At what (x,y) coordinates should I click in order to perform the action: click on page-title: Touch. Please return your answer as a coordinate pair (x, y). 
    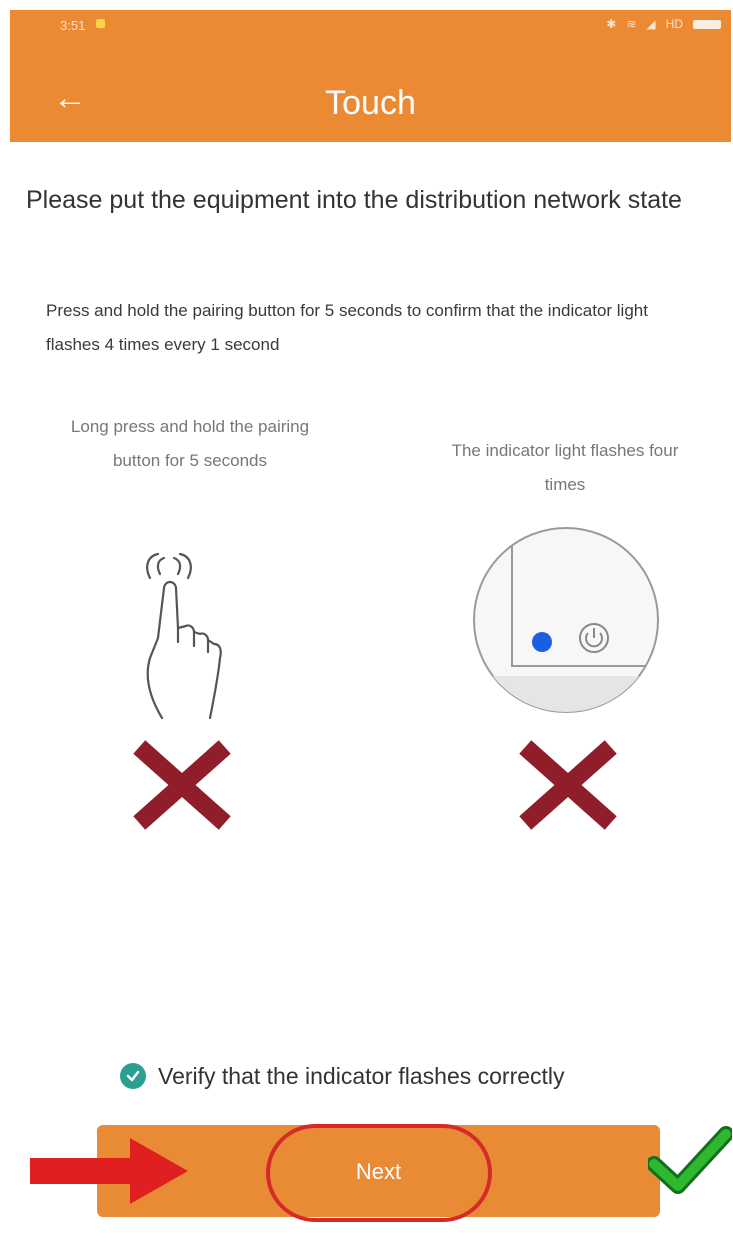
    Looking at the image, I should click on (370, 103).